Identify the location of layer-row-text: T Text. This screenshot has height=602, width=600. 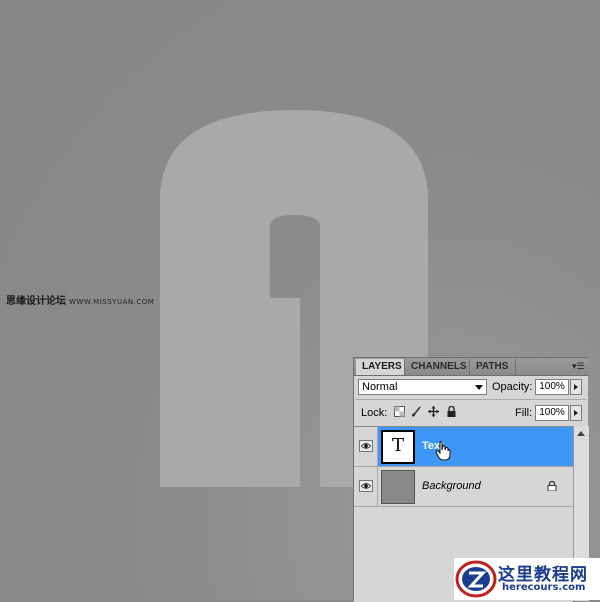
(463, 447).